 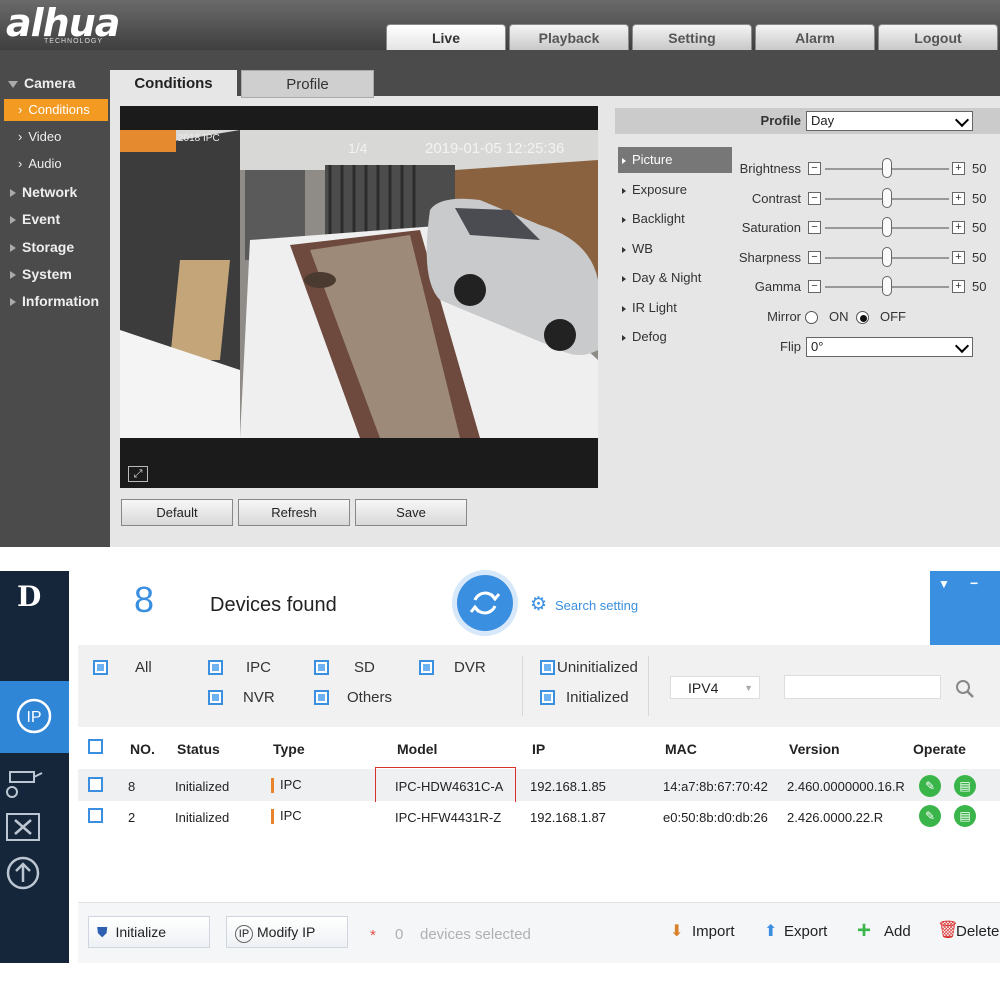 I want to click on row-ip: 192.168.1.85, so click(x=568, y=786).